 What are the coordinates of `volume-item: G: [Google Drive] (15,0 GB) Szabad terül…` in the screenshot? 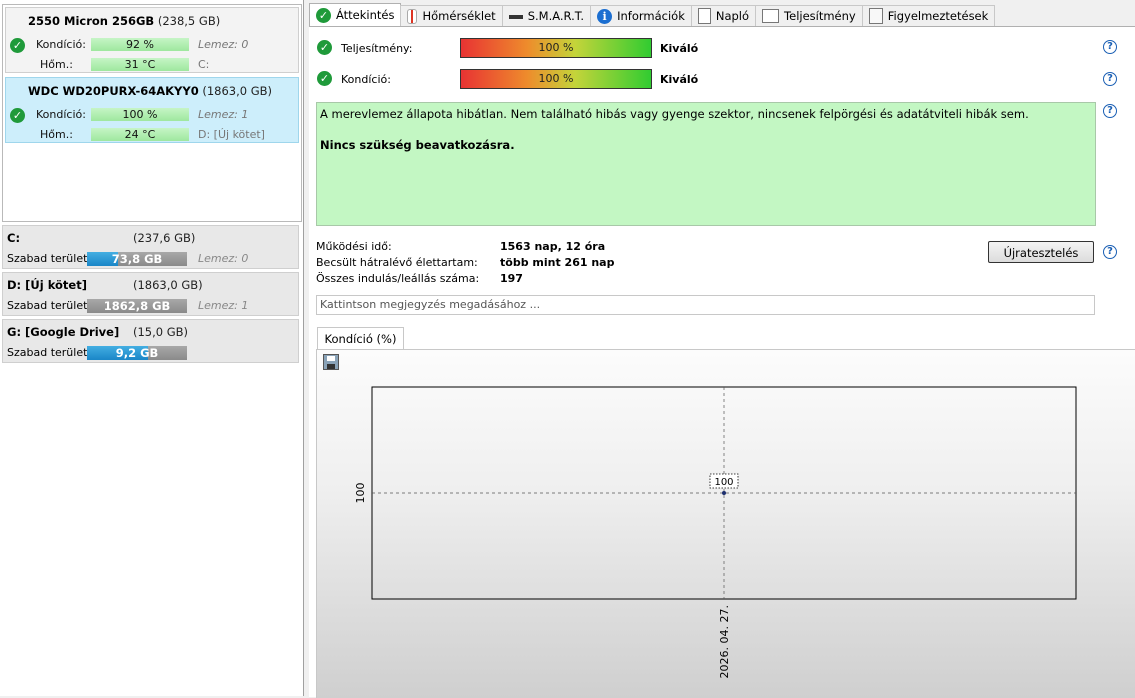 It's located at (150, 341).